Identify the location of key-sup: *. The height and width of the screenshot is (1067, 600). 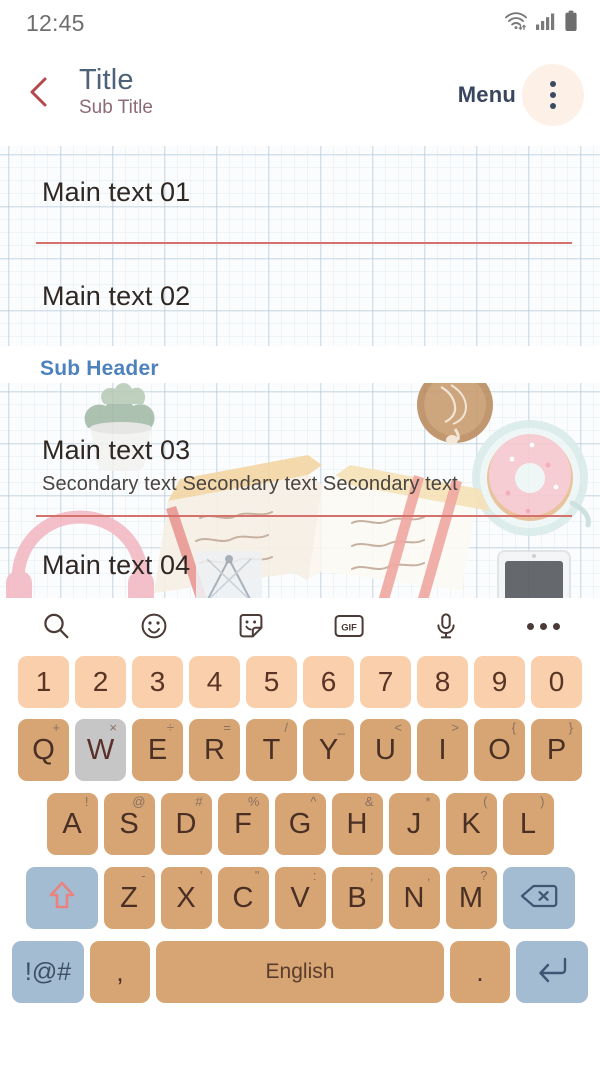
(428, 801).